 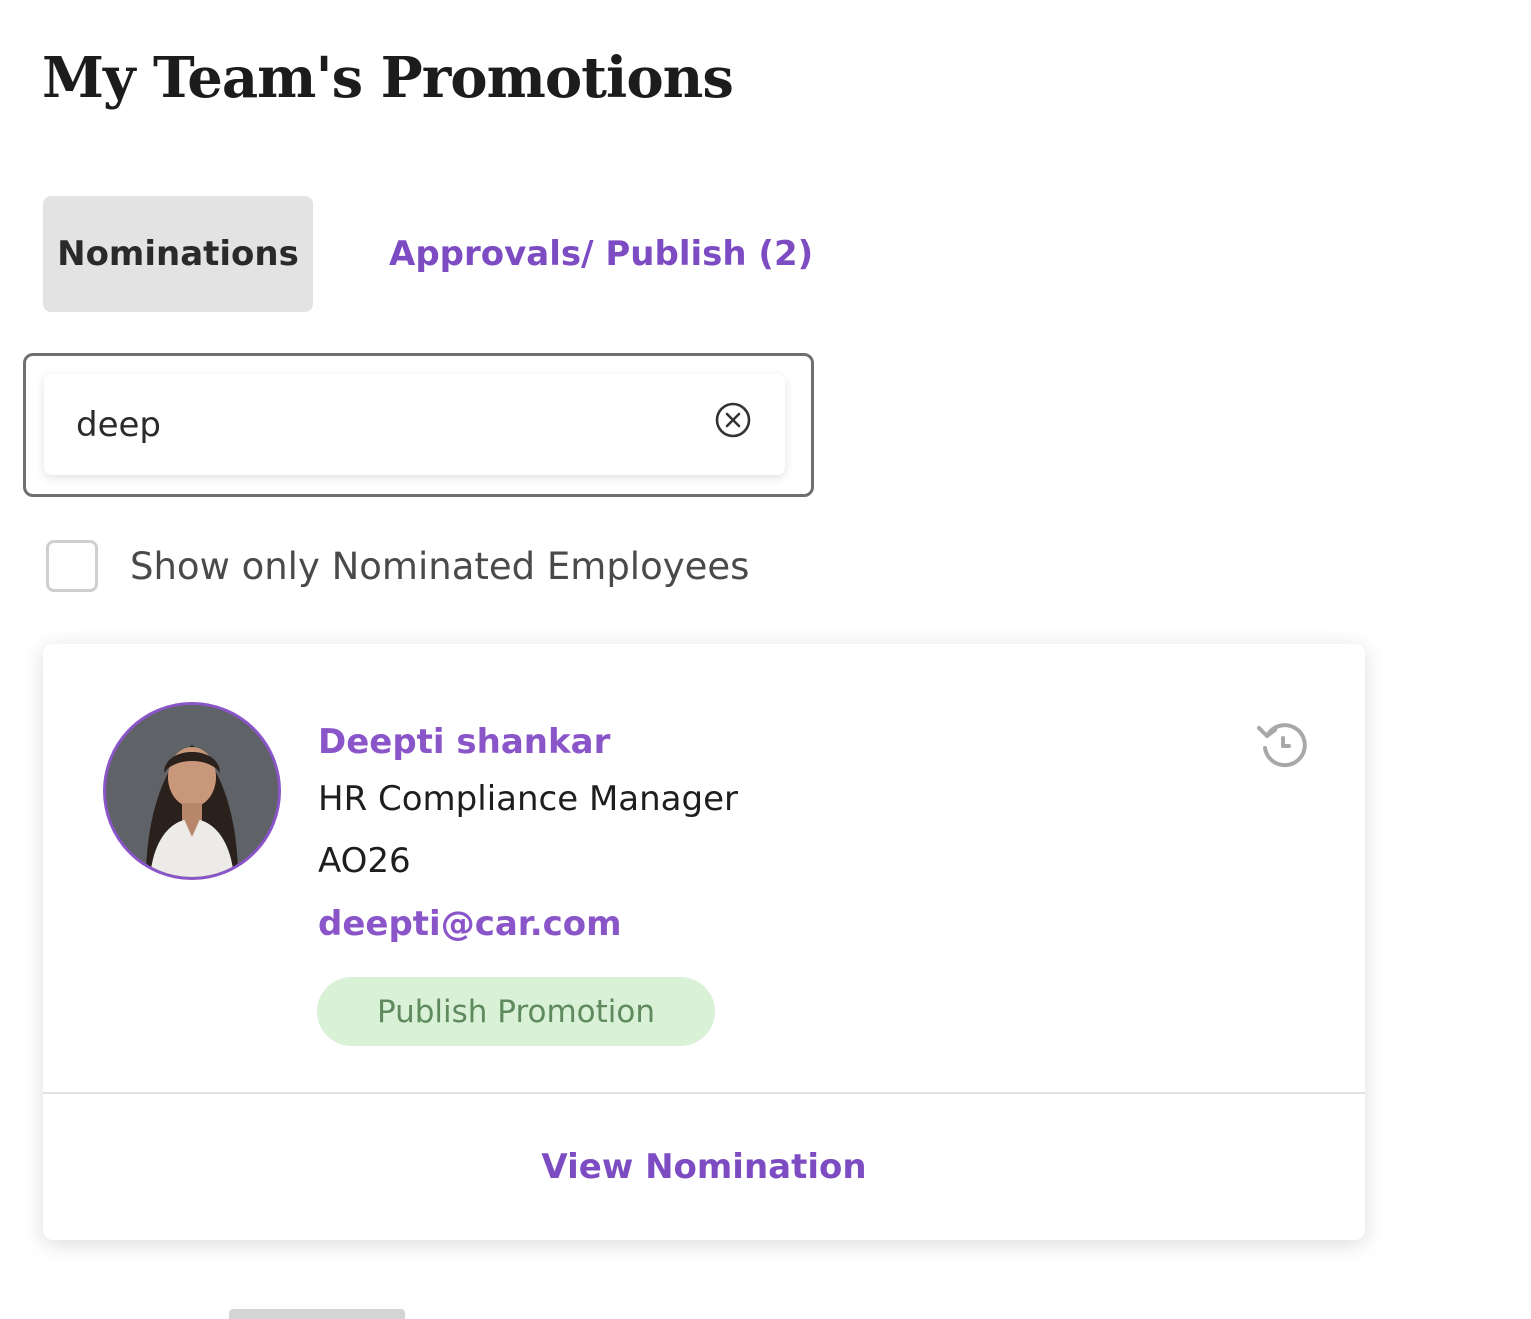 I want to click on employee-id: AO26, so click(x=364, y=861).